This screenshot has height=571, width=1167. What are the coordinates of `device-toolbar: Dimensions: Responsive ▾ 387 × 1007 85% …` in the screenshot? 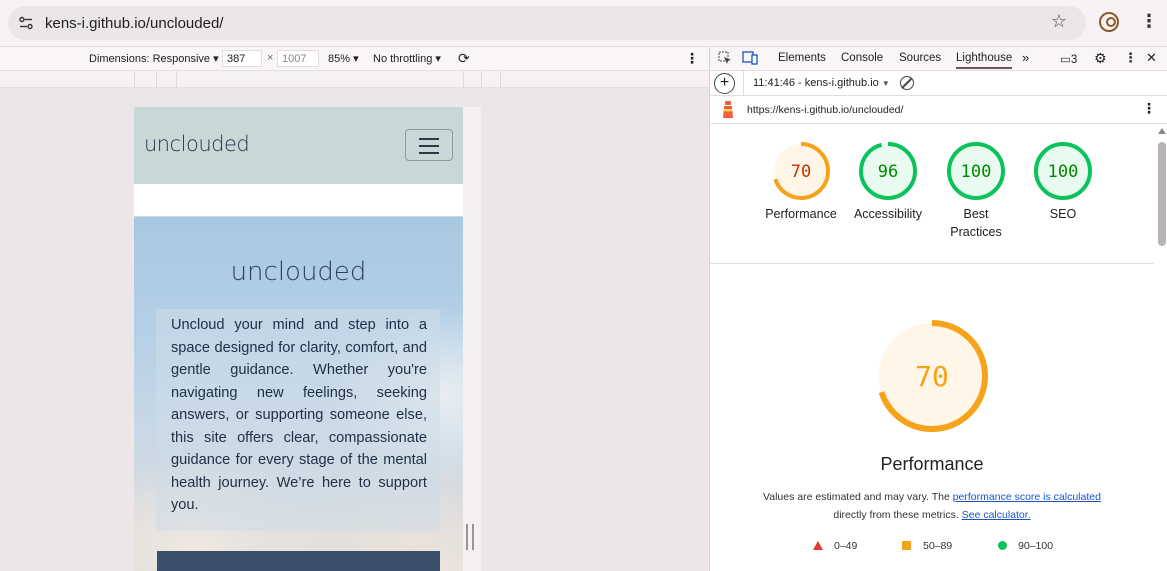 It's located at (354, 59).